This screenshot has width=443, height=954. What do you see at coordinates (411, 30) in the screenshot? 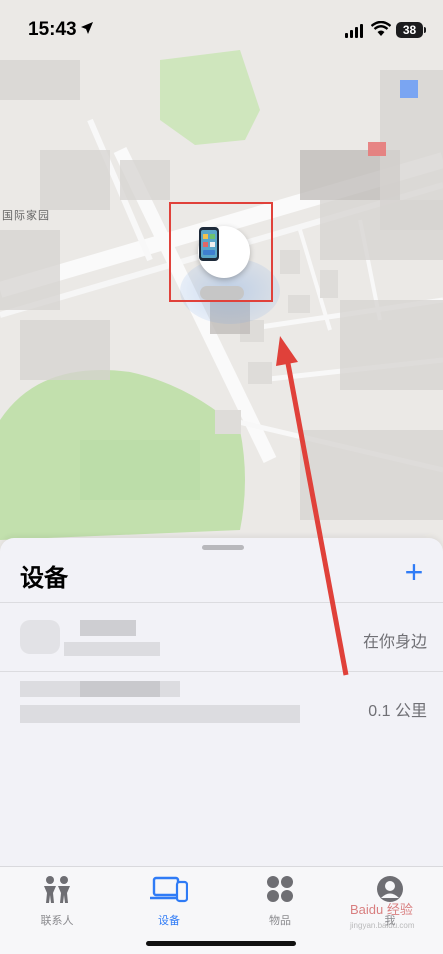
I see `battery-indicator: 38` at bounding box center [411, 30].